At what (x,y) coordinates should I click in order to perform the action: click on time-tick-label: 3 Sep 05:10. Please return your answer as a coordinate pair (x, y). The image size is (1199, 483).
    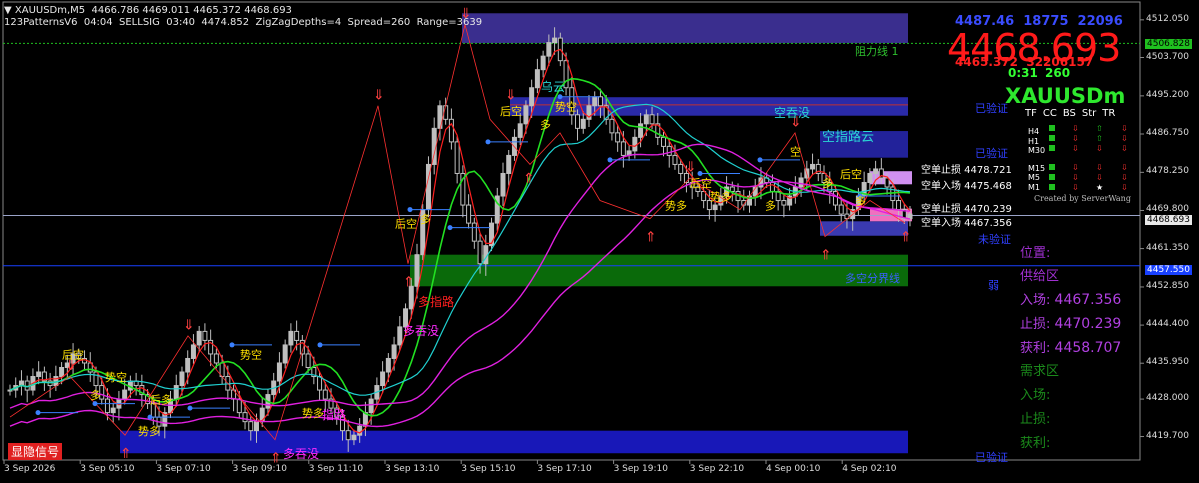
    Looking at the image, I should click on (107, 469).